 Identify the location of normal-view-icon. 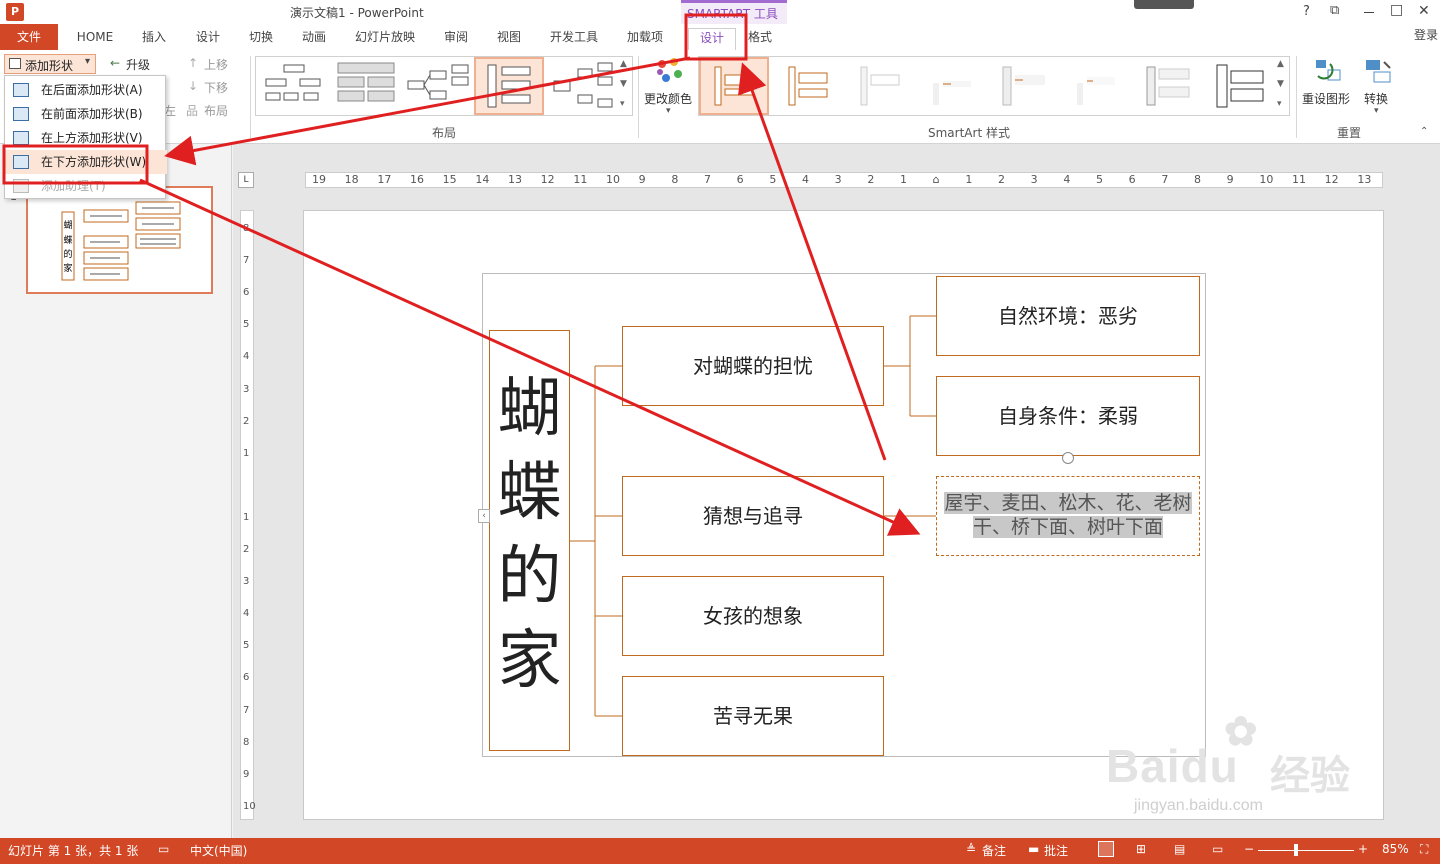
(1106, 849).